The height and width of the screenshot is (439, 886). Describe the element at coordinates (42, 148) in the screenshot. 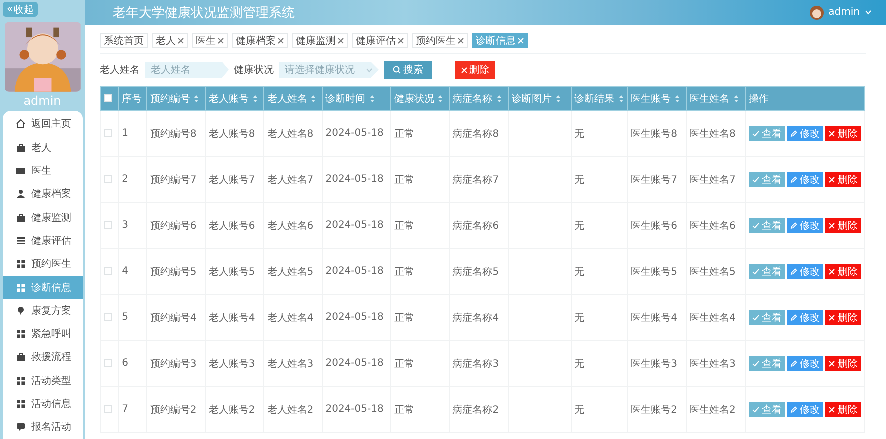

I see `sidebar-item: 老人` at that location.